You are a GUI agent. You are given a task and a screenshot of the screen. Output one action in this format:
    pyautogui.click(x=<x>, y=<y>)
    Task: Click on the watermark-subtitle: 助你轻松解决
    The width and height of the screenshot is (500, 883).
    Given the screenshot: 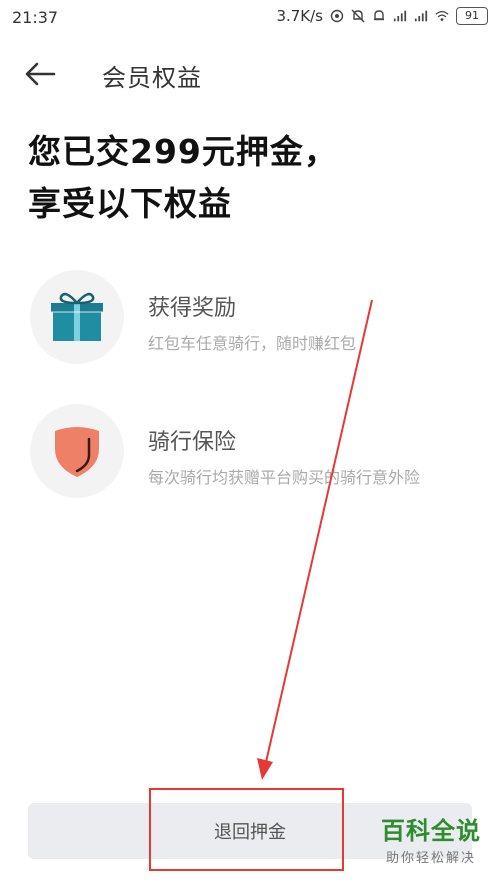 What is the action you would take?
    pyautogui.click(x=430, y=858)
    